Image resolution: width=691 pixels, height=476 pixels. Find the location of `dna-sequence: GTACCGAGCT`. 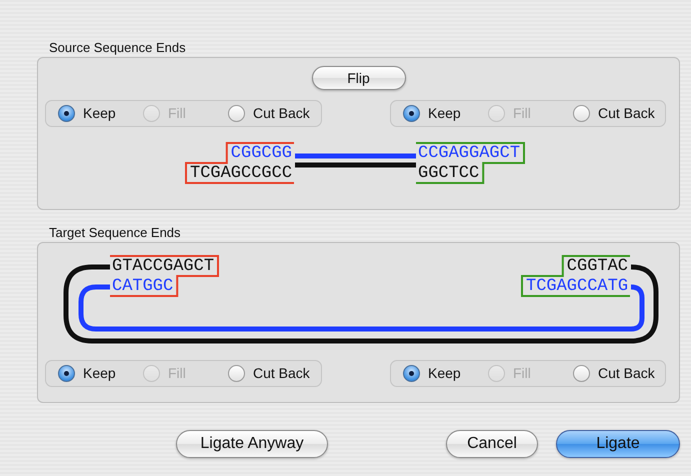

dna-sequence: GTACCGAGCT is located at coordinates (163, 266).